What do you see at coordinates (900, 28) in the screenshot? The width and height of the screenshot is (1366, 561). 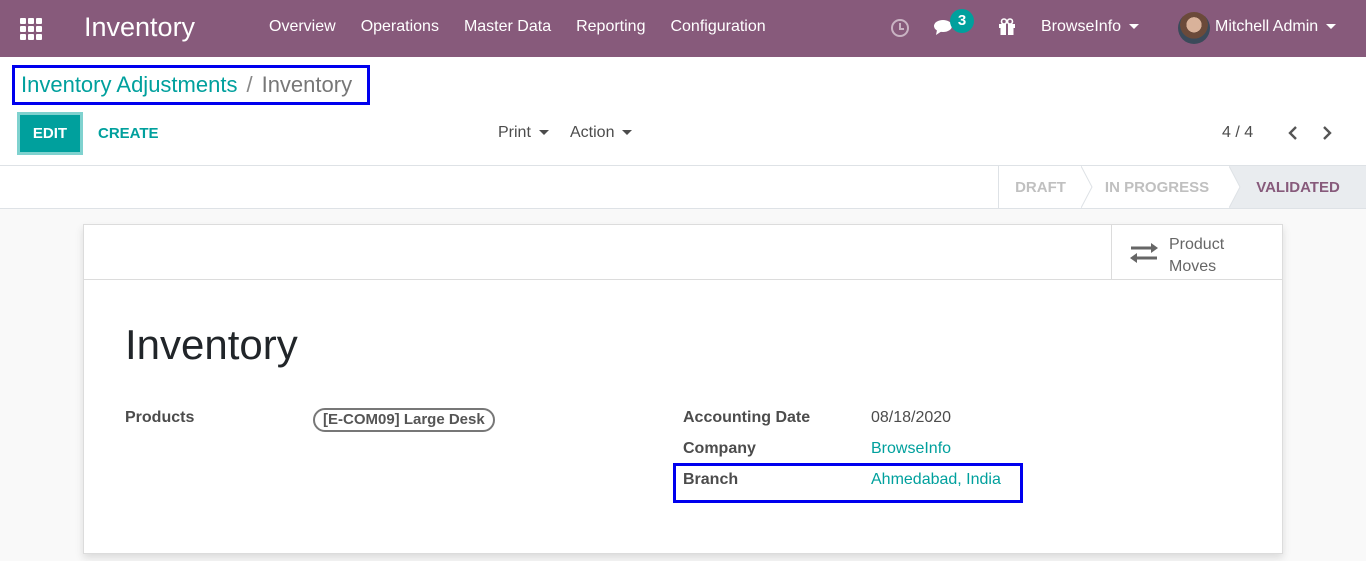 I see `activity-clock-icon` at bounding box center [900, 28].